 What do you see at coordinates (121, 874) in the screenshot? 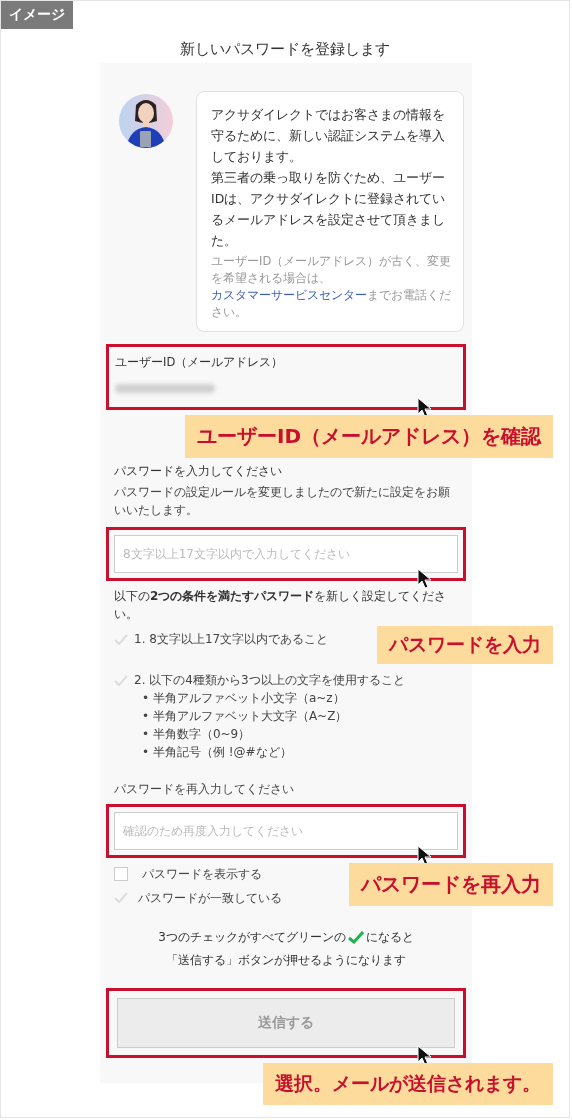
I see `checkbox` at bounding box center [121, 874].